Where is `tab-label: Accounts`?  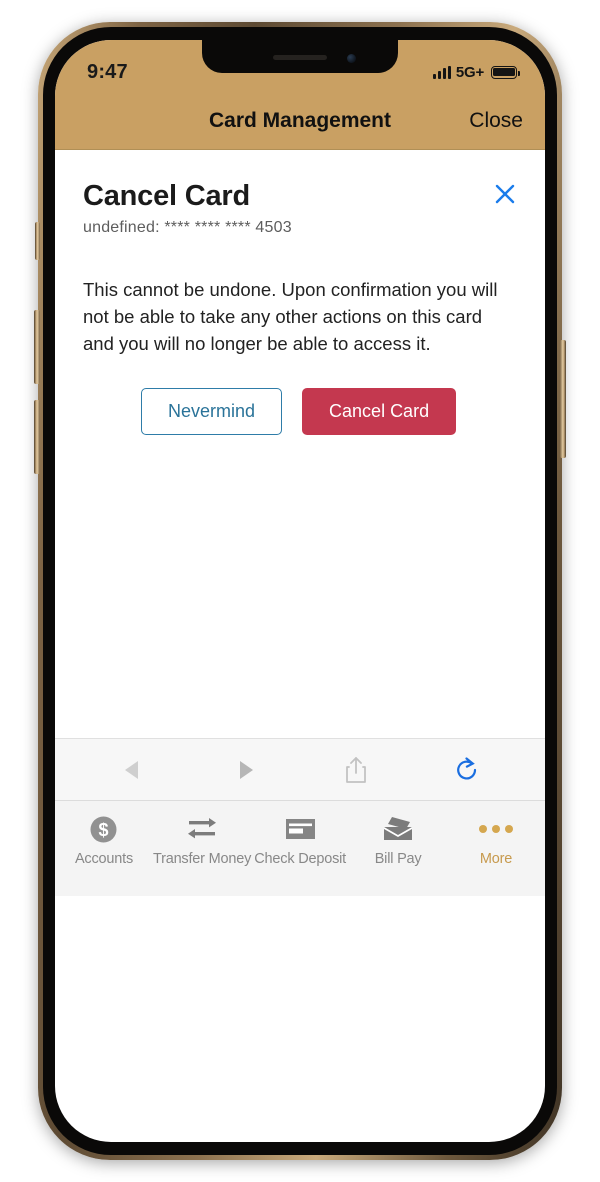 tab-label: Accounts is located at coordinates (103, 859).